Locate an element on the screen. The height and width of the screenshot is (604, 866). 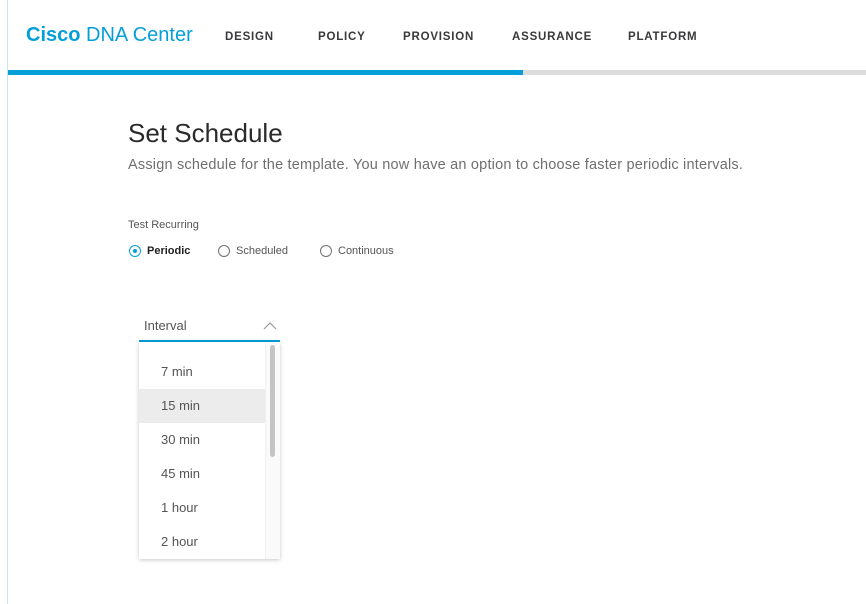
interval-option-15-min: 15 min is located at coordinates (202, 406).